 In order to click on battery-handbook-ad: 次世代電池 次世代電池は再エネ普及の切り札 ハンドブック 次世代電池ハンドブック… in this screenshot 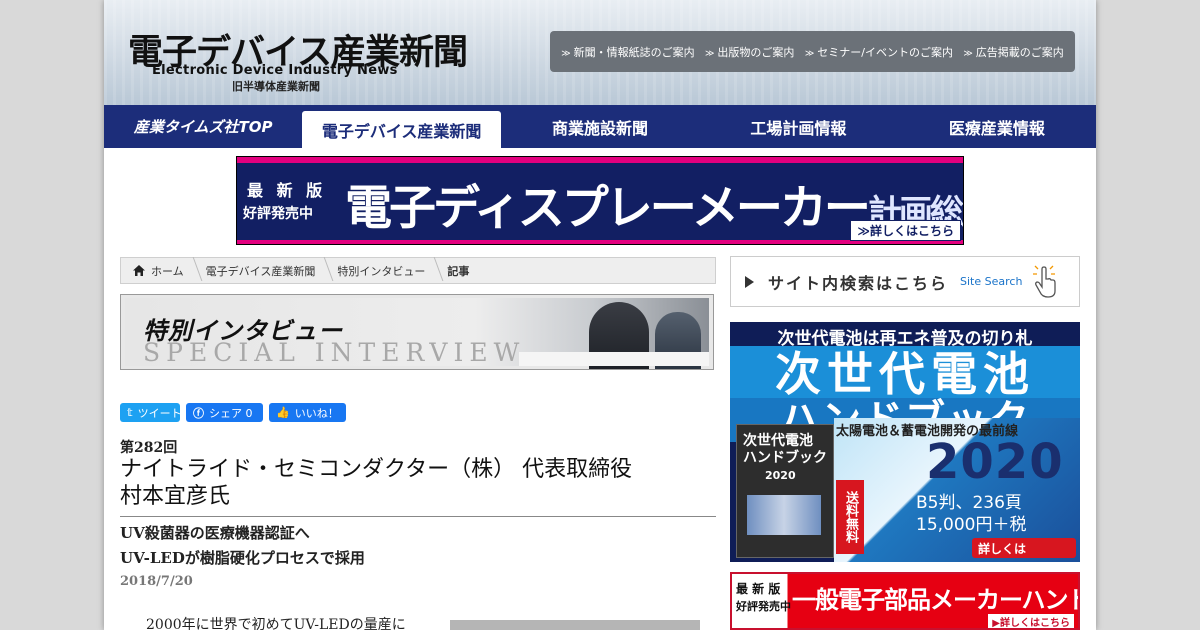, I will do `click(905, 442)`.